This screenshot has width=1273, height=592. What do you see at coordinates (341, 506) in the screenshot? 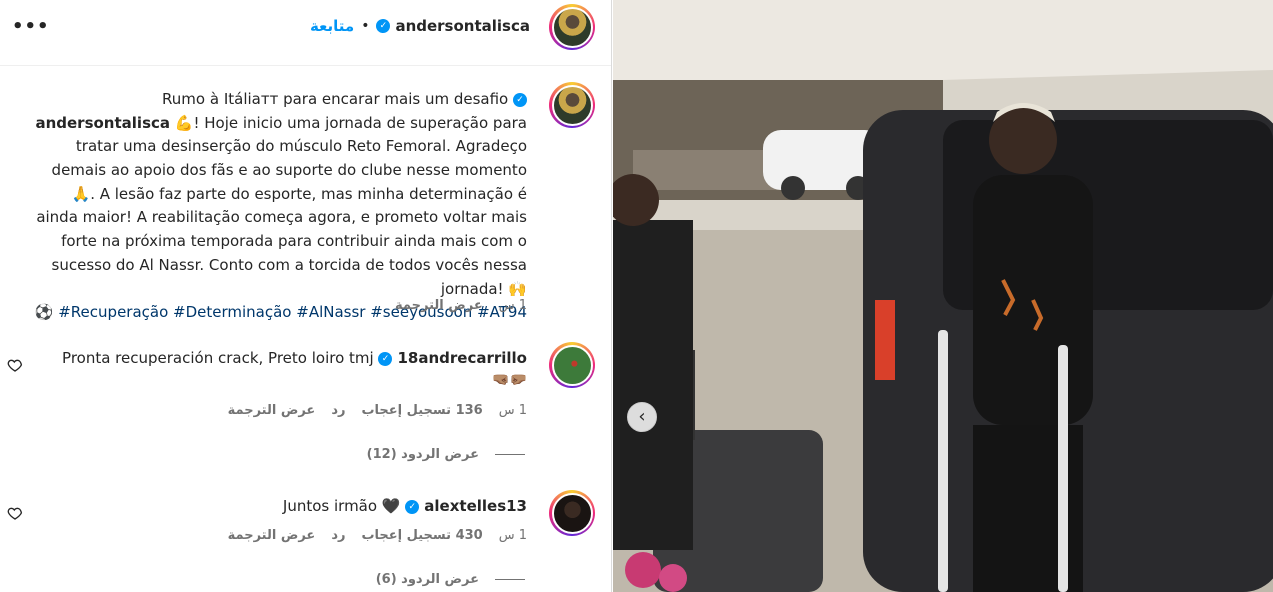
I see `comment-text: Juntos irmão 🖤` at bounding box center [341, 506].